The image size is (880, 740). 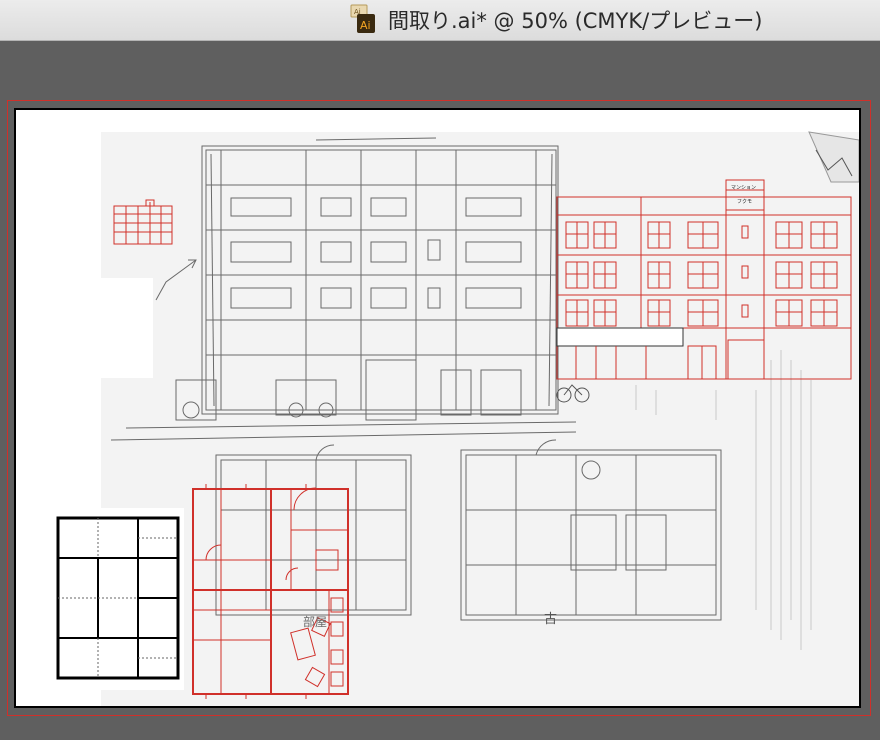 I want to click on window-titlebar: Ai Ai 間取り.ai* @ 50% (CMYK/プレビュー), so click(x=440, y=20).